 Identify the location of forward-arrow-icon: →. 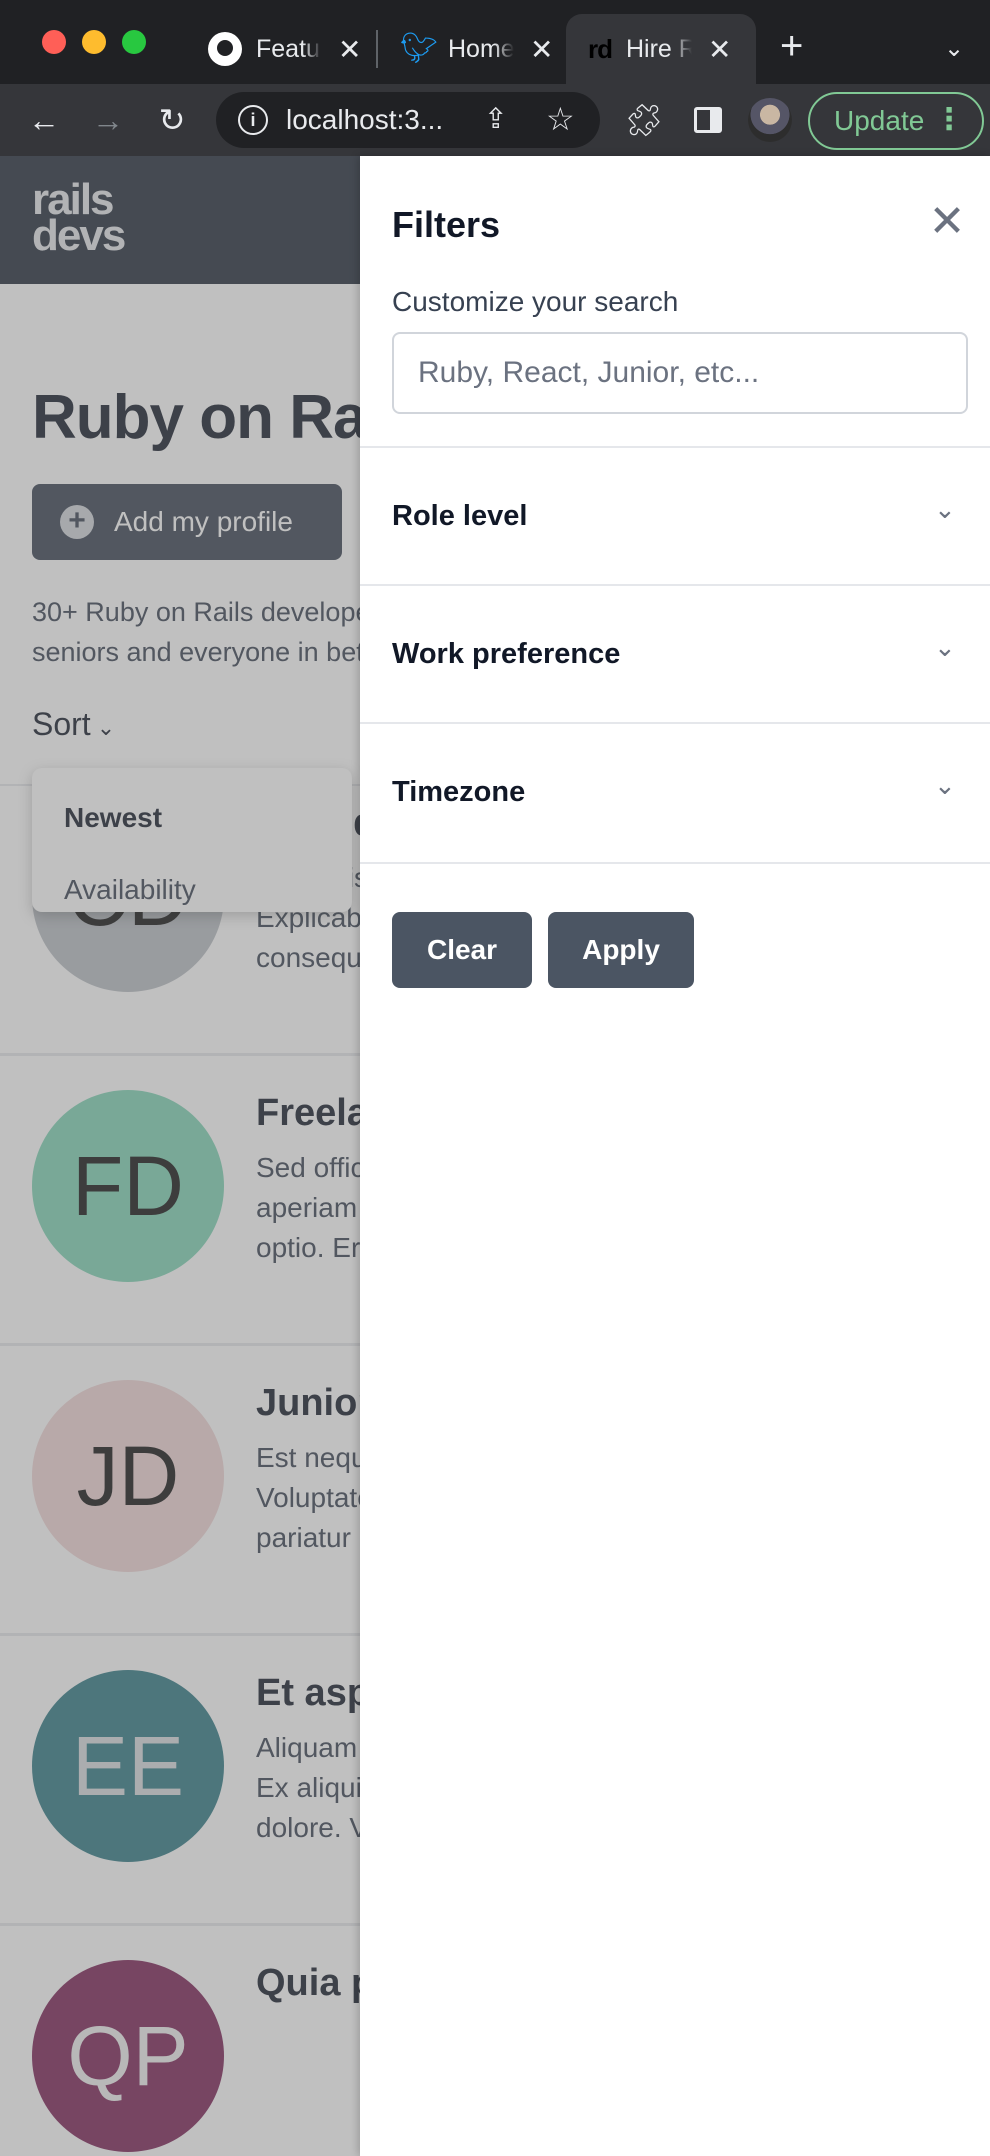
(108, 120).